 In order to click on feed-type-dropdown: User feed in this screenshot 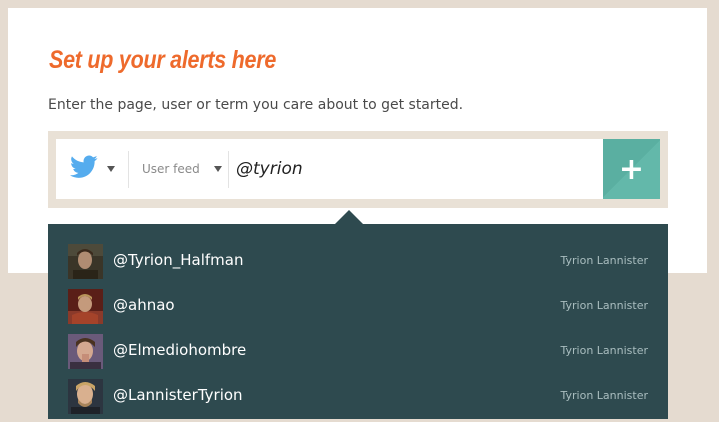, I will do `click(178, 169)`.